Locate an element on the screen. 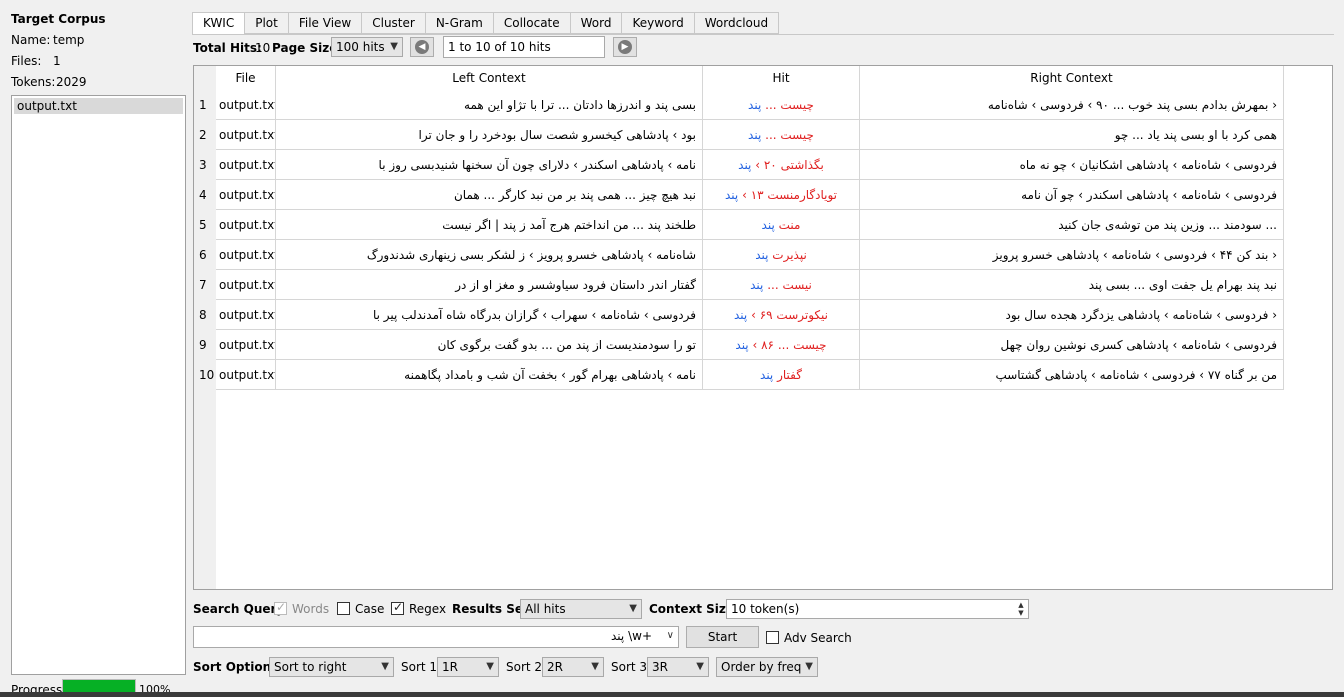  search-query-input: پند \w+ ∨ is located at coordinates (436, 637).